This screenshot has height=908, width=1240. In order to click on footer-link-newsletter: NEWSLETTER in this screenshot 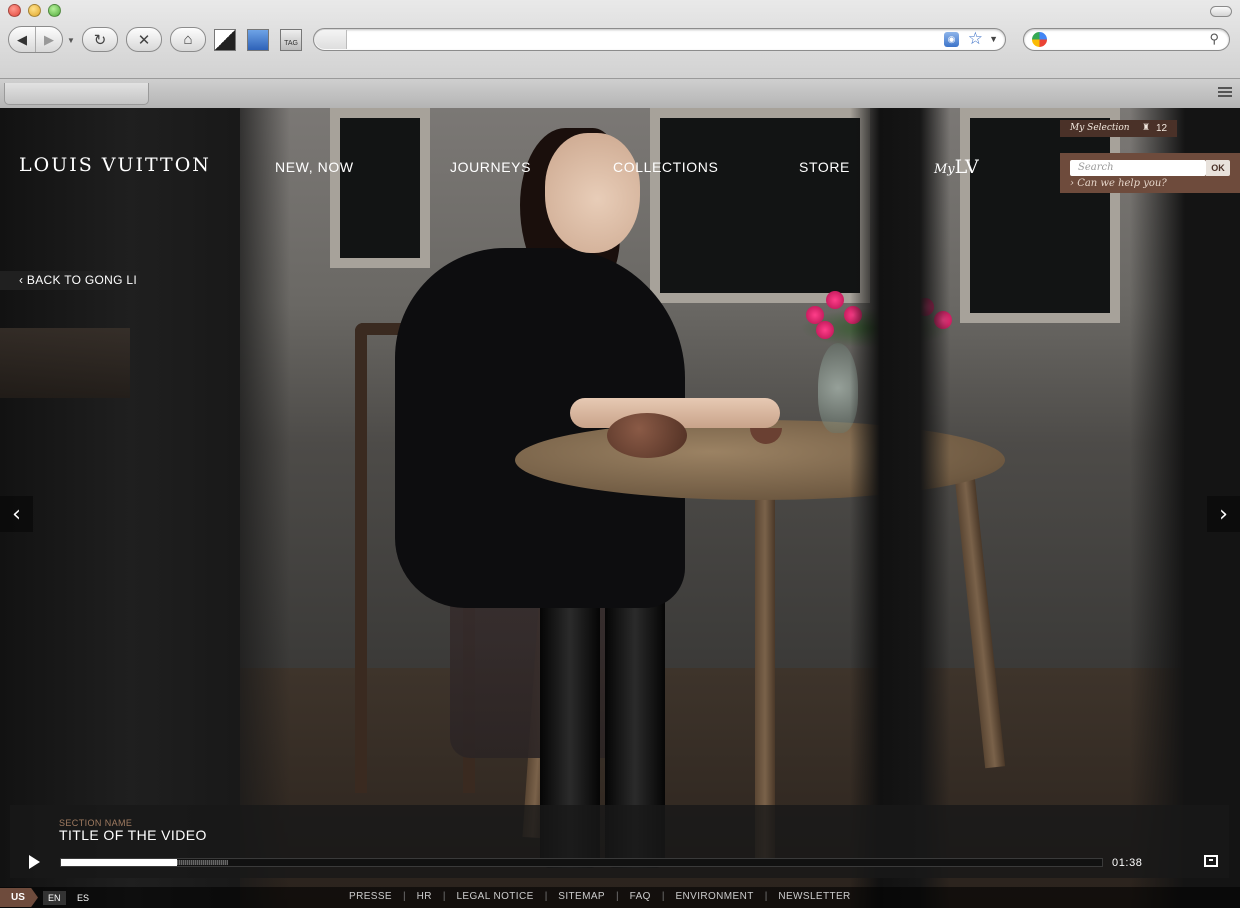, I will do `click(814, 896)`.